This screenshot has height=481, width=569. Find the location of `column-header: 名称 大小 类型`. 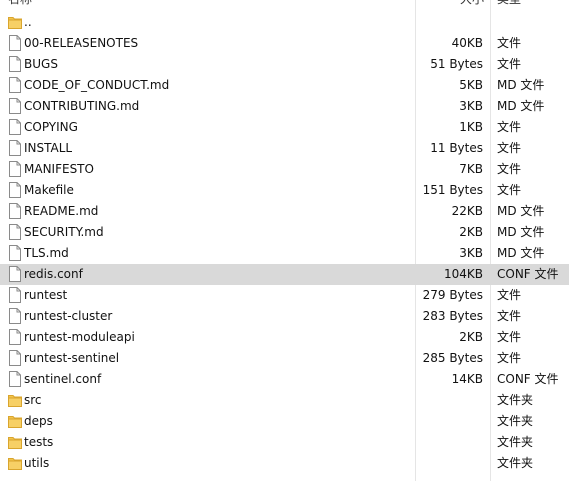

column-header: 名称 大小 类型 is located at coordinates (284, 4).